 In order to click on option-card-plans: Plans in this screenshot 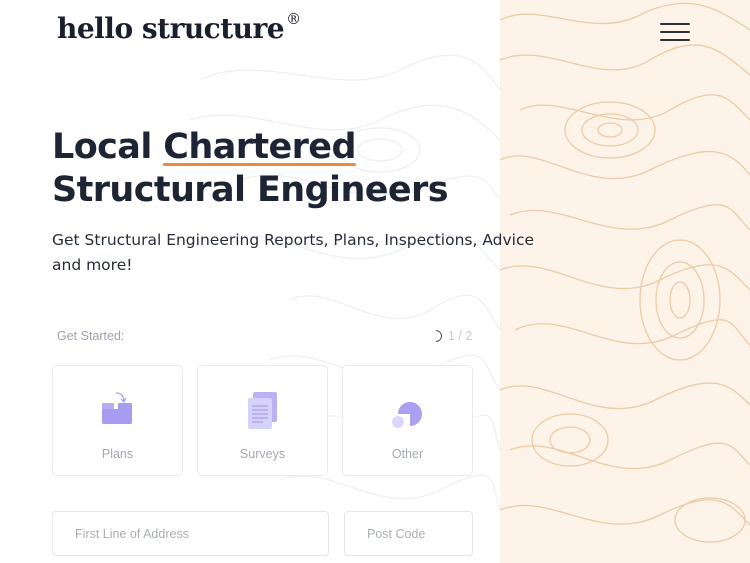, I will do `click(117, 420)`.